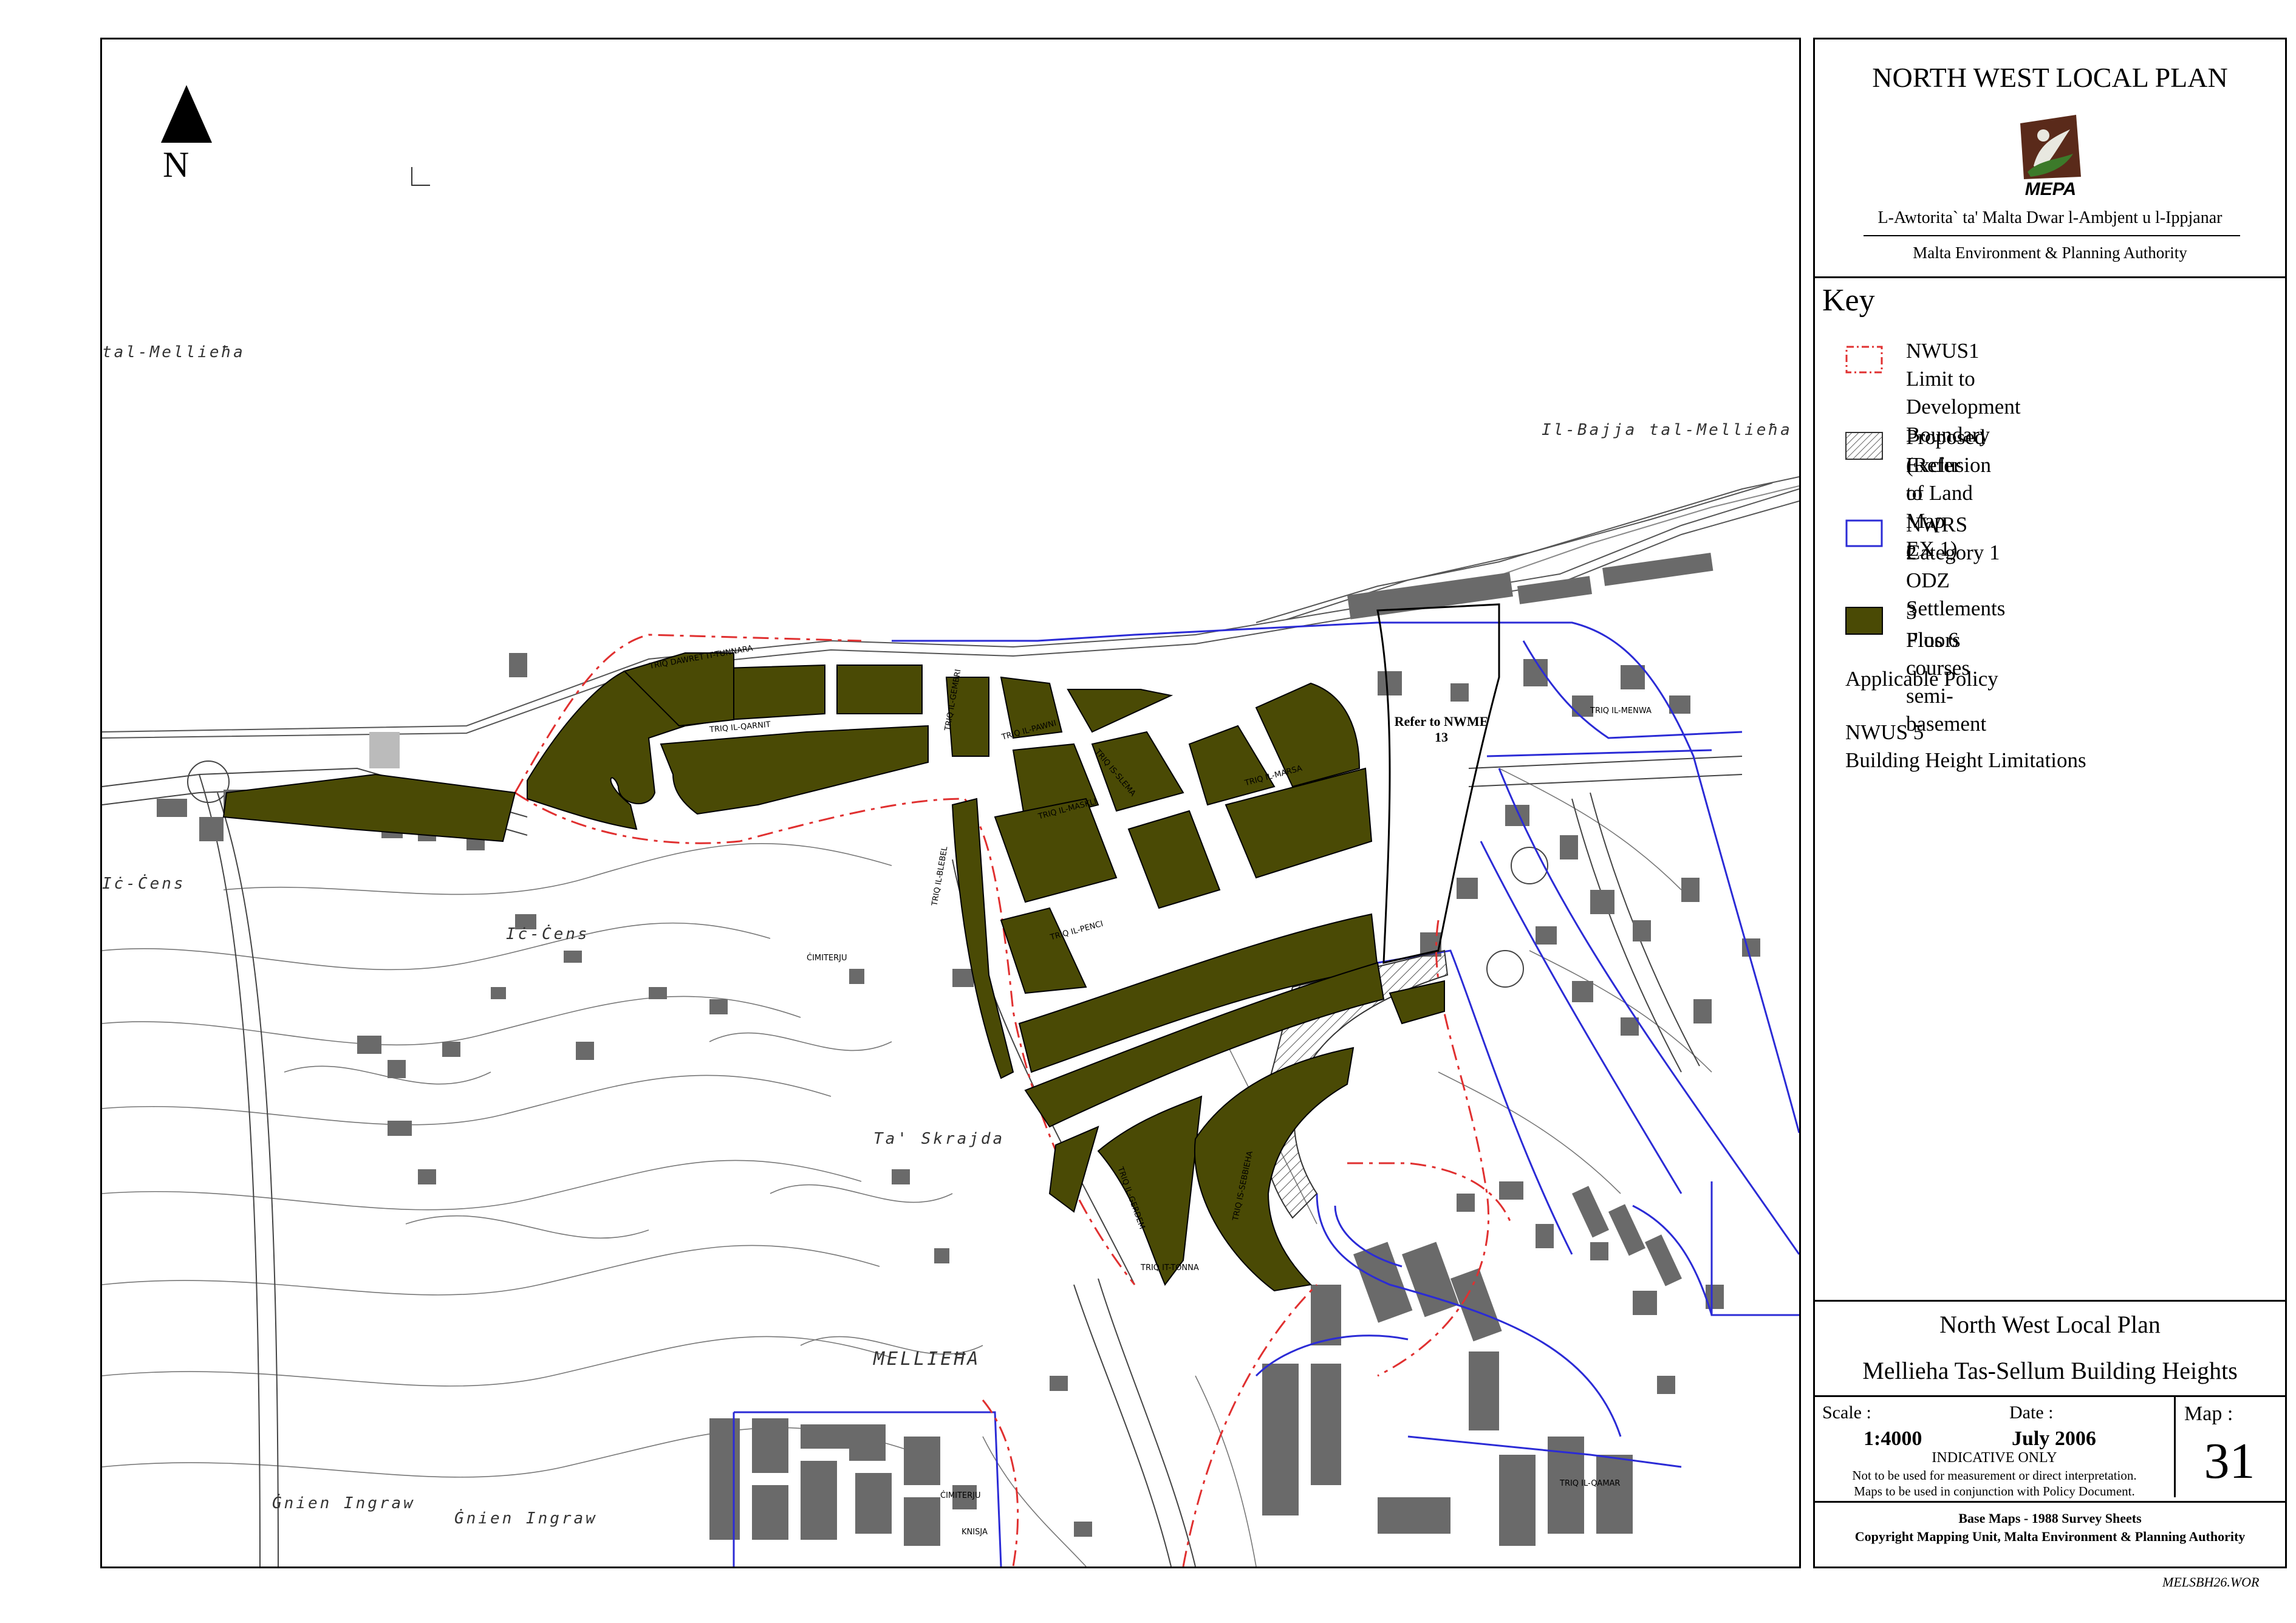  I want to click on date-value: July 2006, so click(2054, 1438).